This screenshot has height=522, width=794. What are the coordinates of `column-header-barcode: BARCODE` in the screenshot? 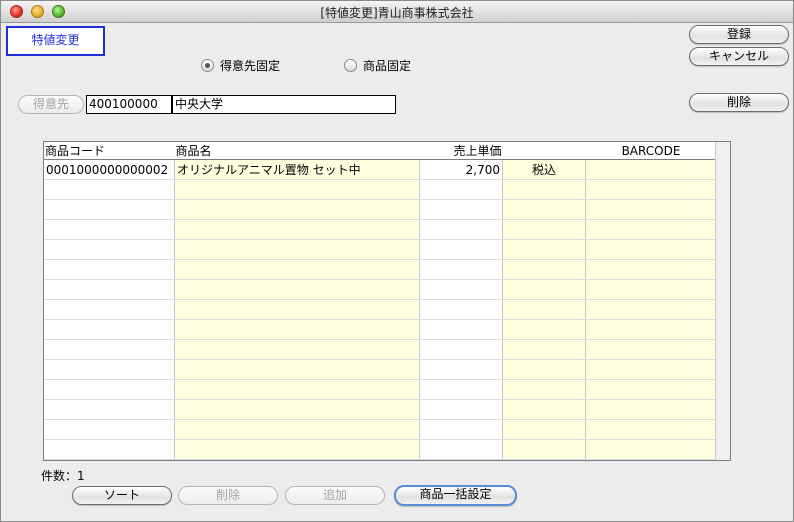 It's located at (651, 151).